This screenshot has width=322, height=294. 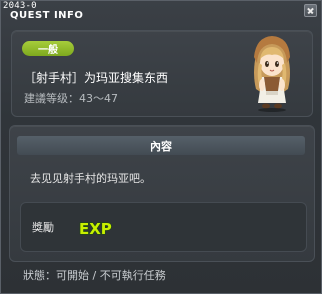 What do you see at coordinates (48, 48) in the screenshot?
I see `category-badge: 一般` at bounding box center [48, 48].